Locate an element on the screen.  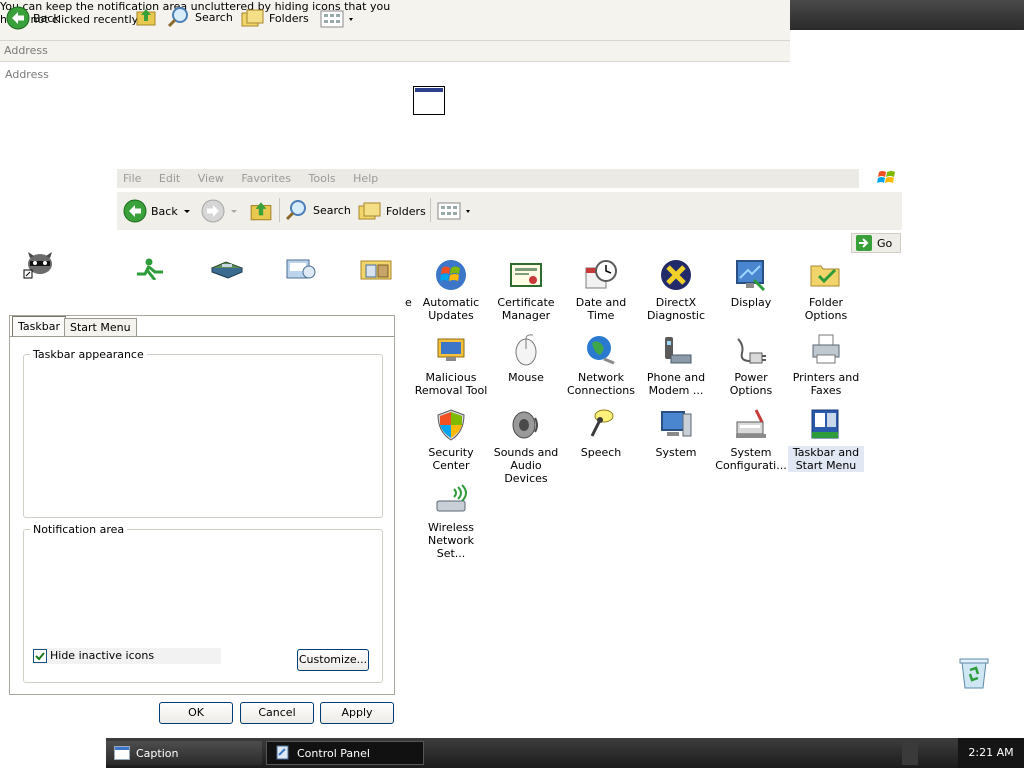
cp-item-sounds-and-audio-devices: Sounds and Audio Devices is located at coordinates (526, 446).